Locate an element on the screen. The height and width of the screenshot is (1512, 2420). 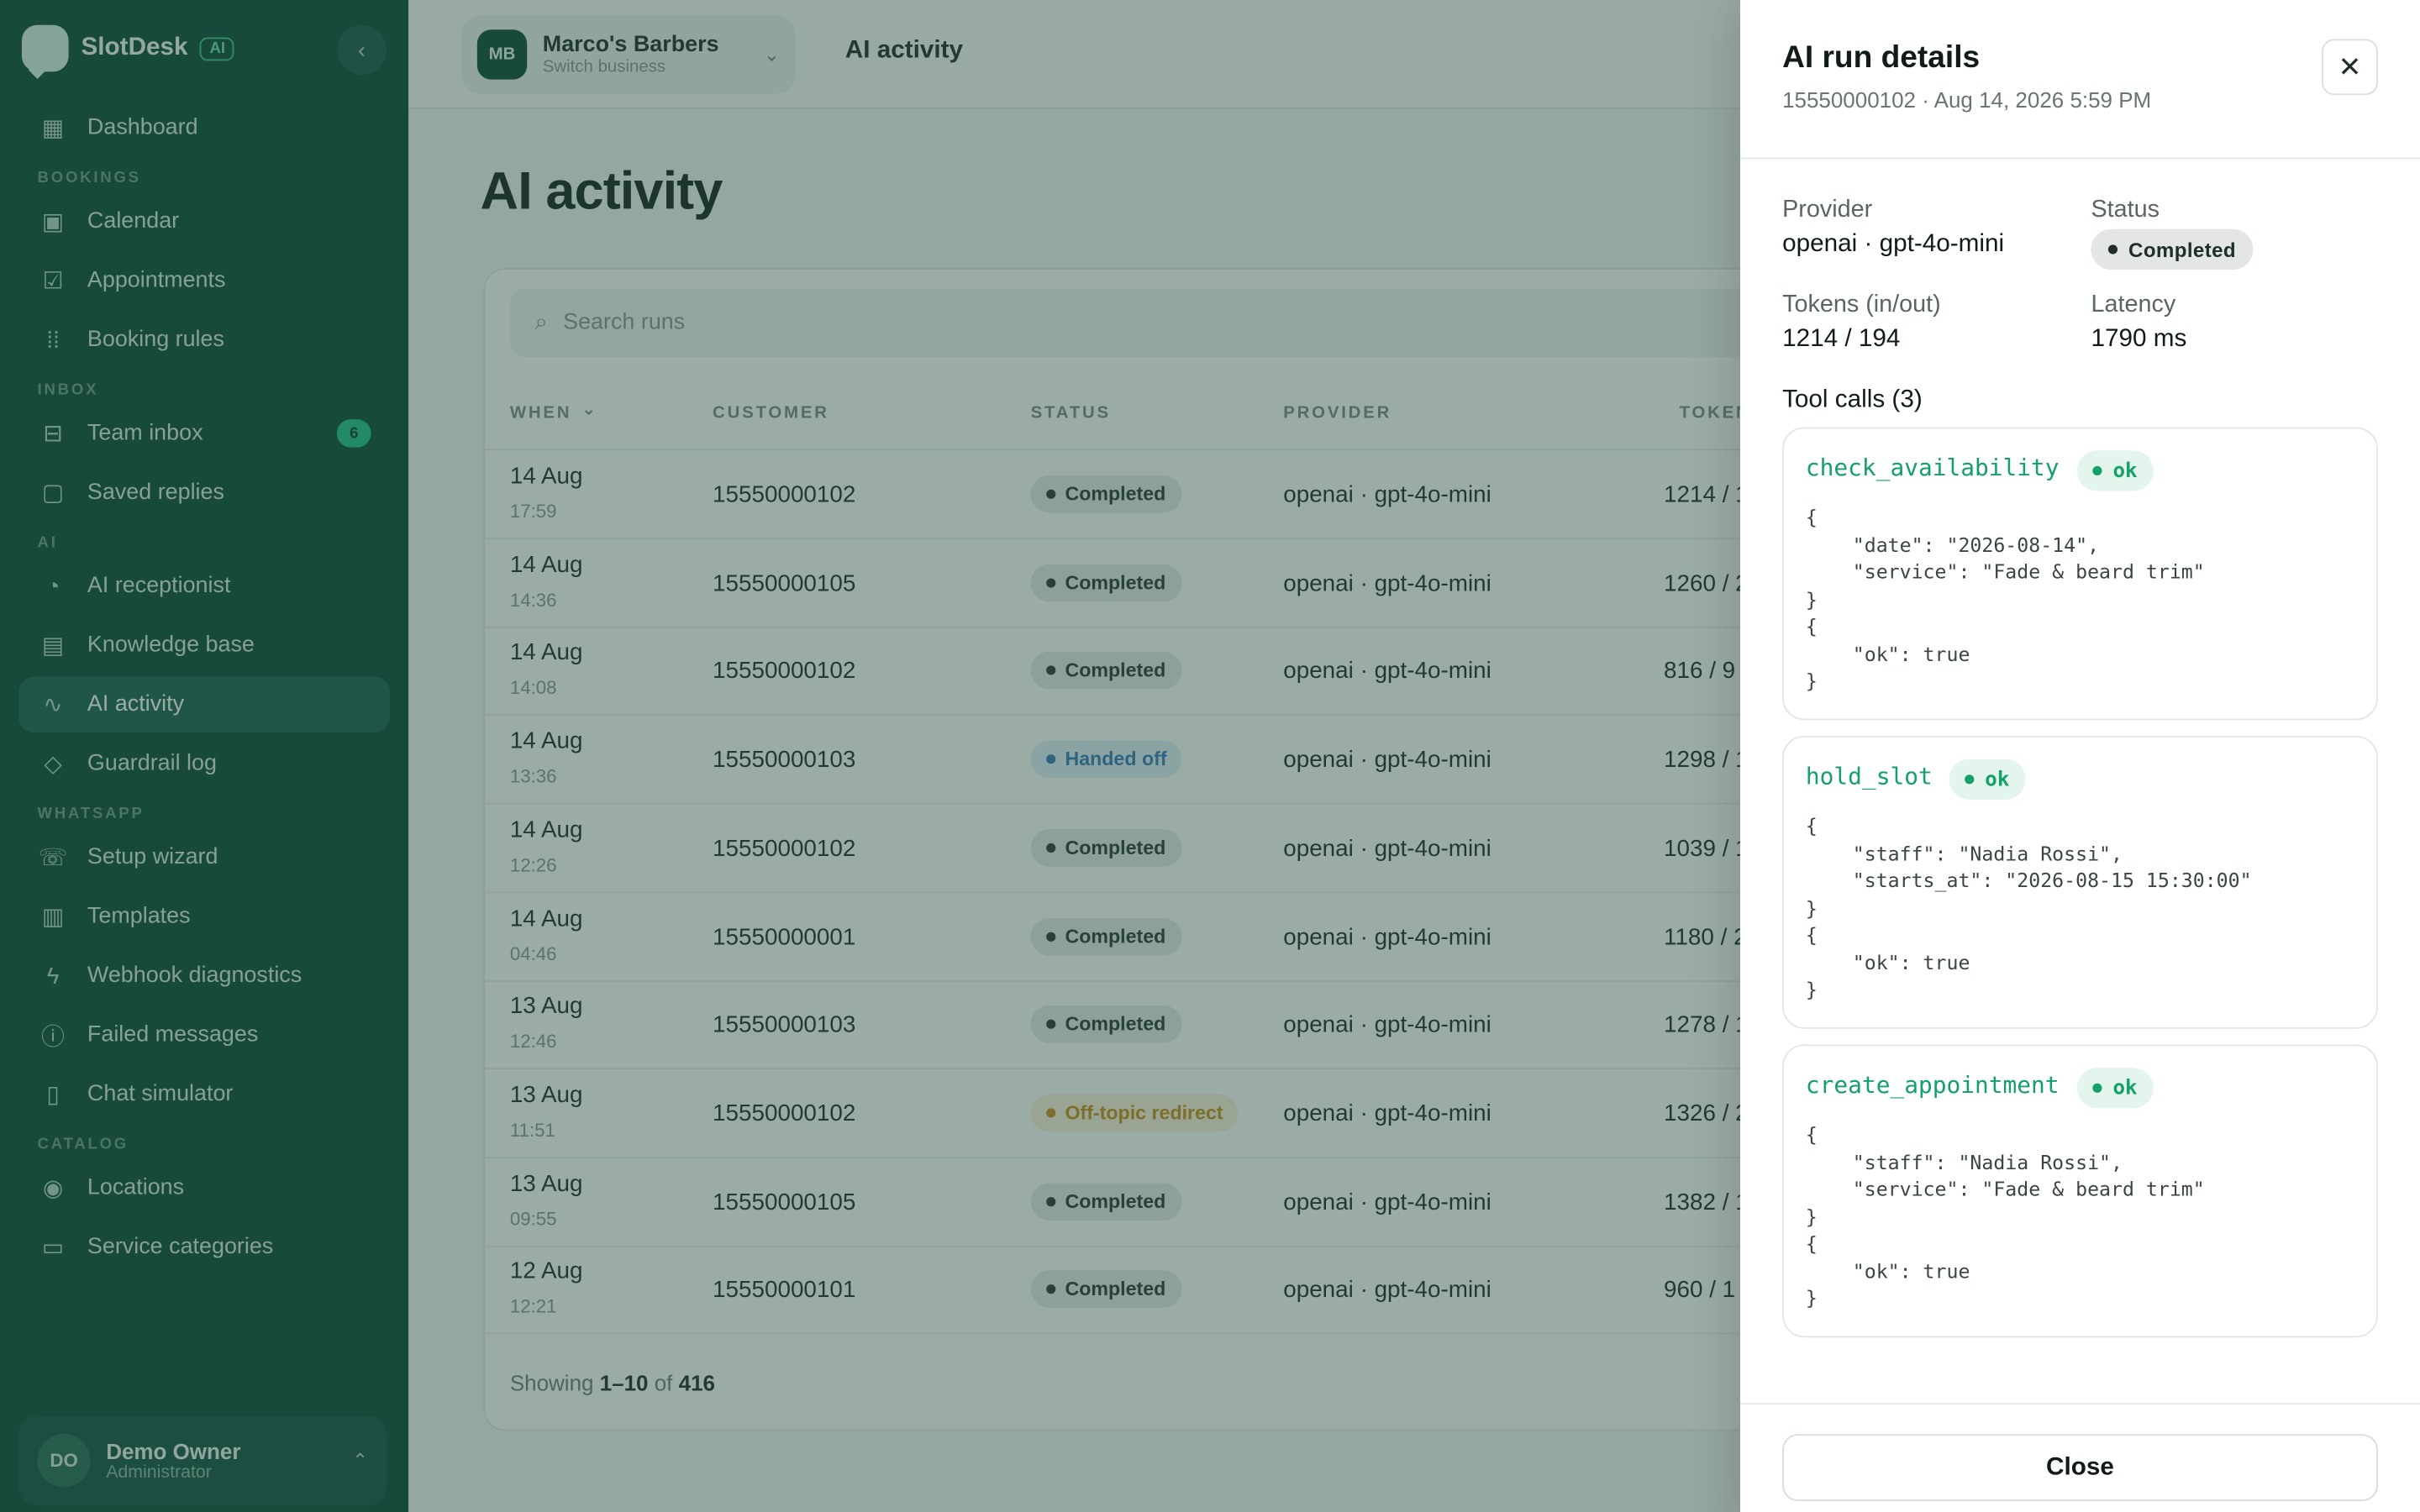
drawer-footer: Close is located at coordinates (2080, 1457).